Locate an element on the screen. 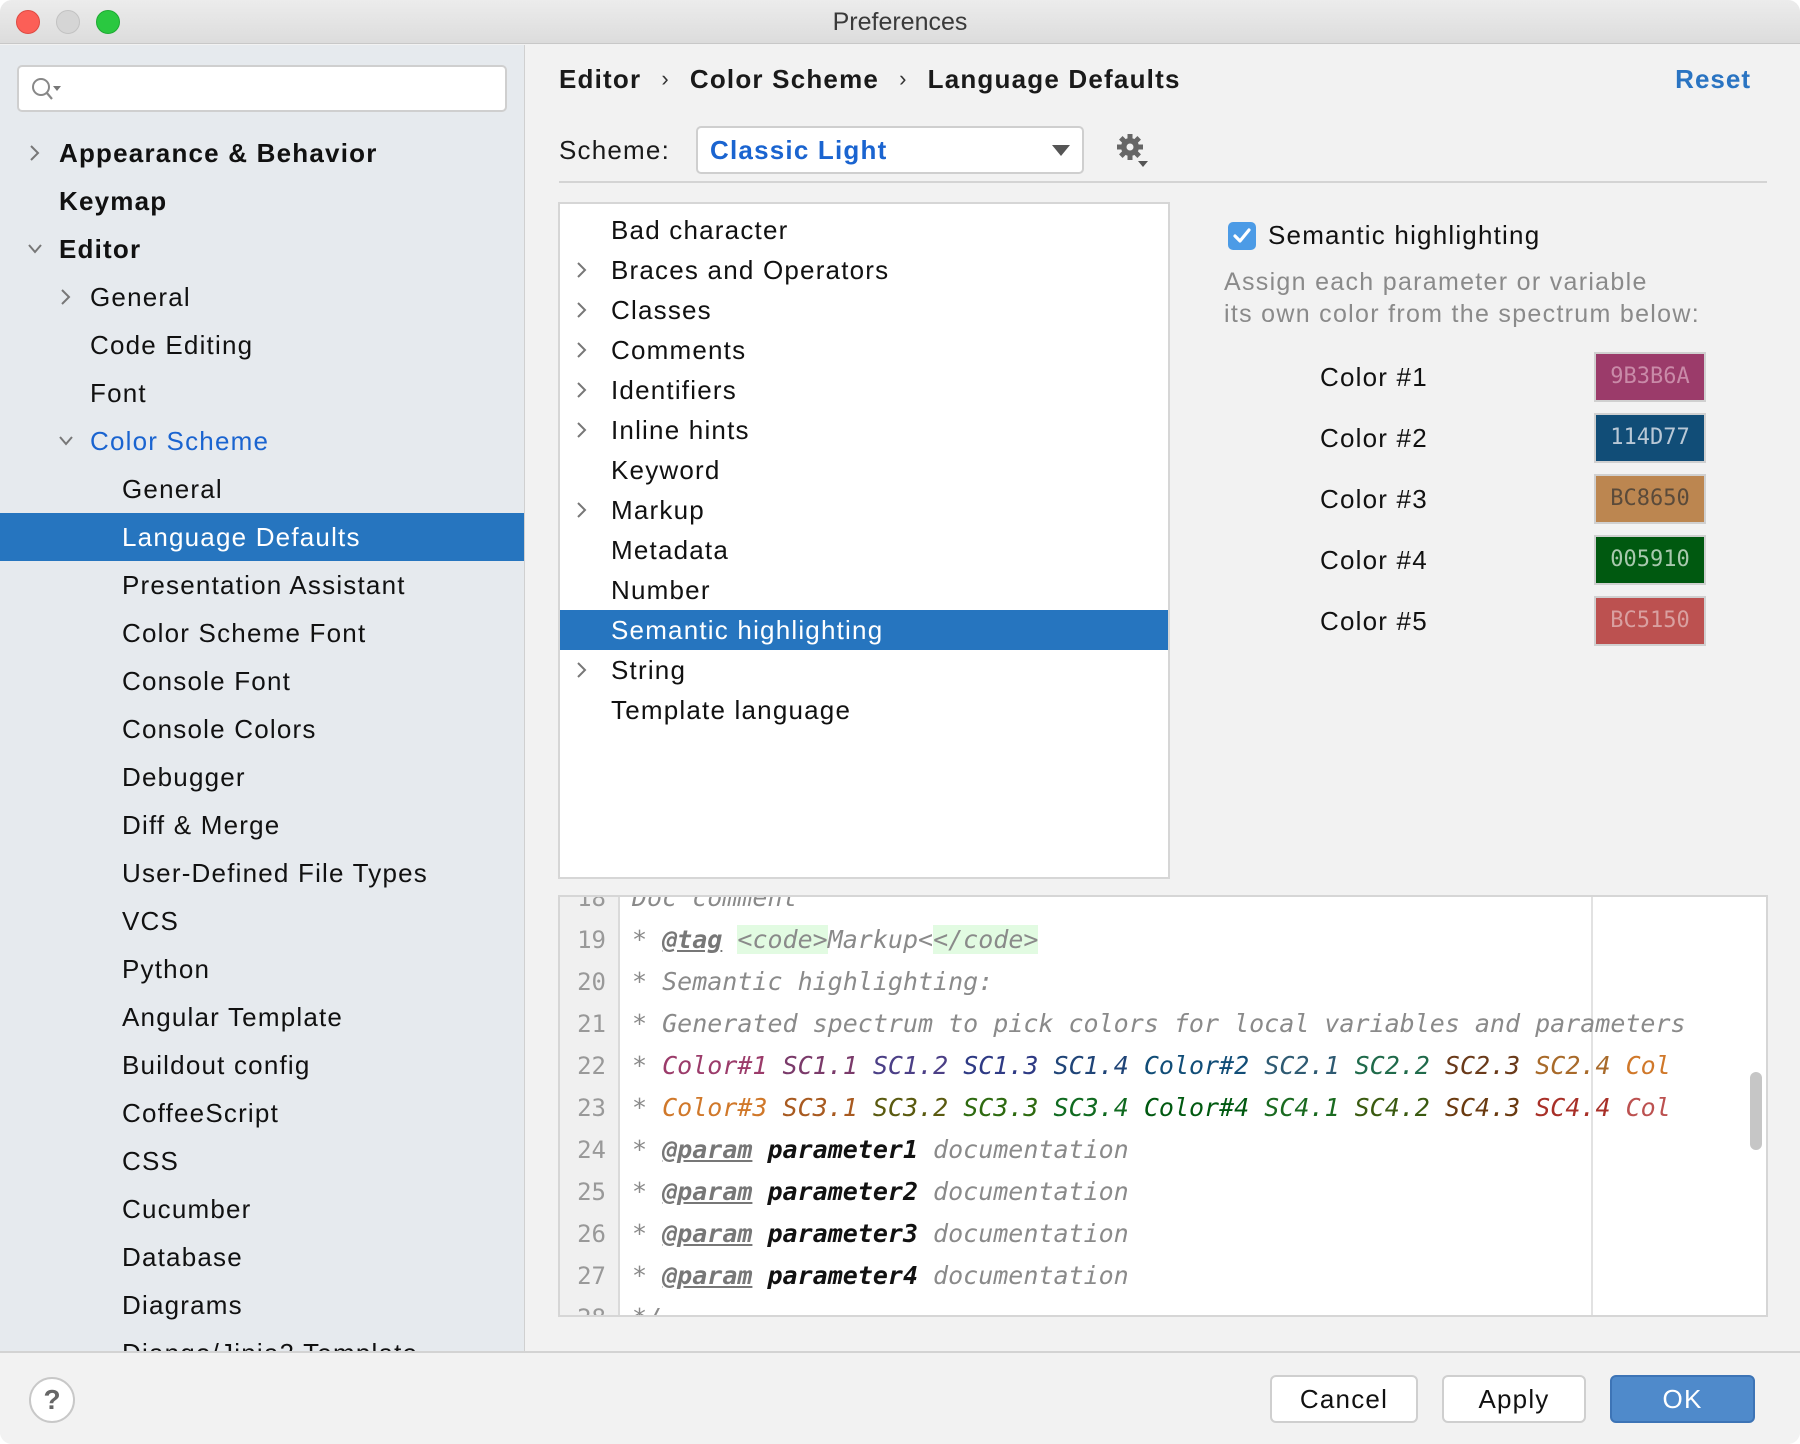  gear-icon is located at coordinates (1133, 150).